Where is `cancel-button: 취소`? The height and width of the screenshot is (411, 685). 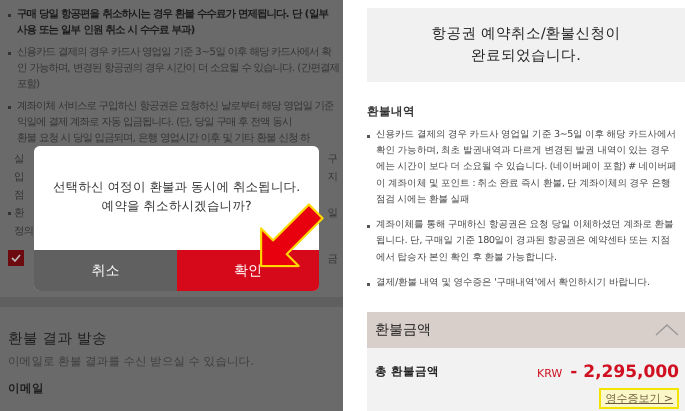
cancel-button: 취소 is located at coordinates (105, 270).